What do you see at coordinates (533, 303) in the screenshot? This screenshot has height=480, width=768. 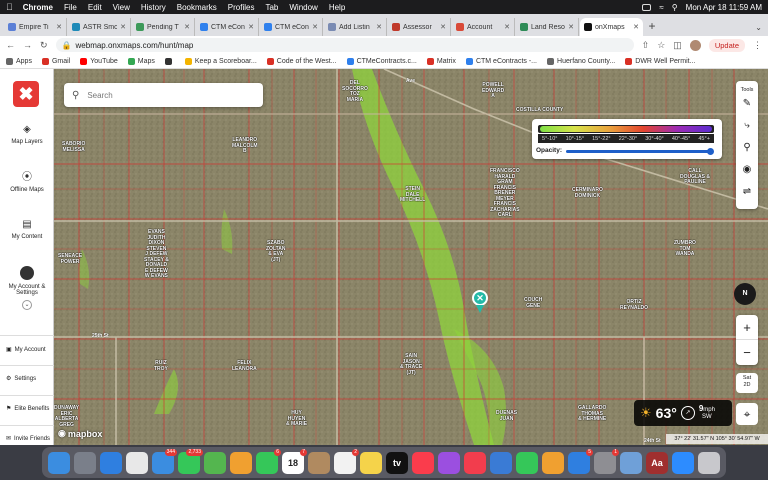 I see `parcel-owner-label: COUCH GENE` at bounding box center [533, 303].